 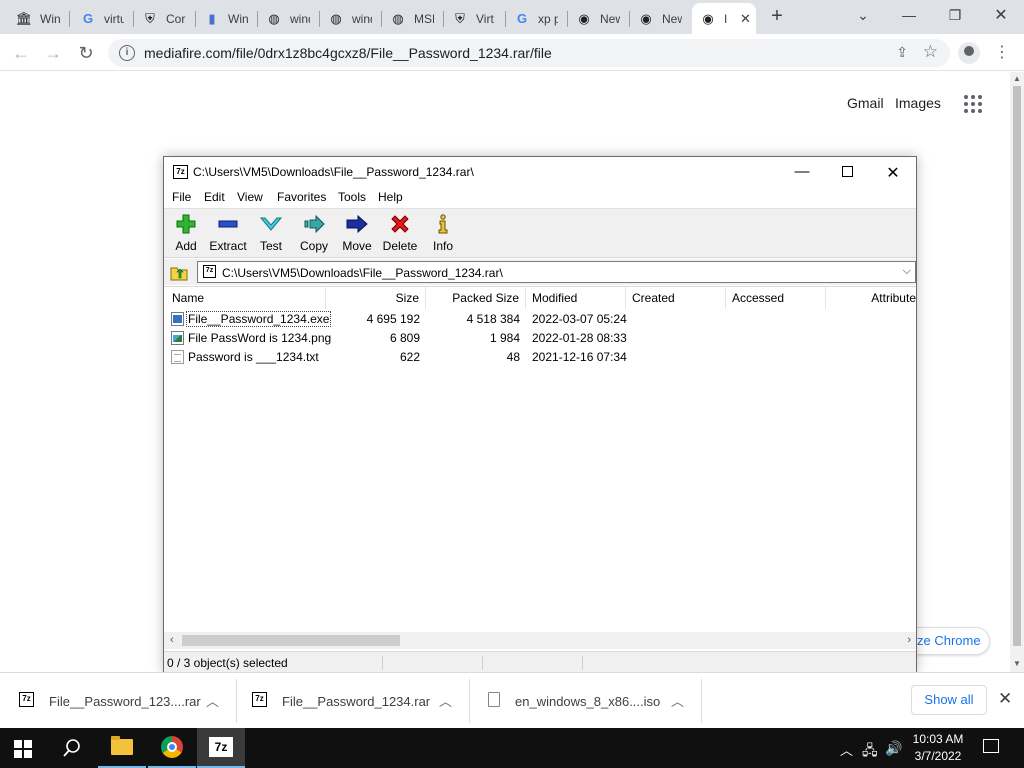 I want to click on browser-tab-9: G xp p, so click(x=537, y=18).